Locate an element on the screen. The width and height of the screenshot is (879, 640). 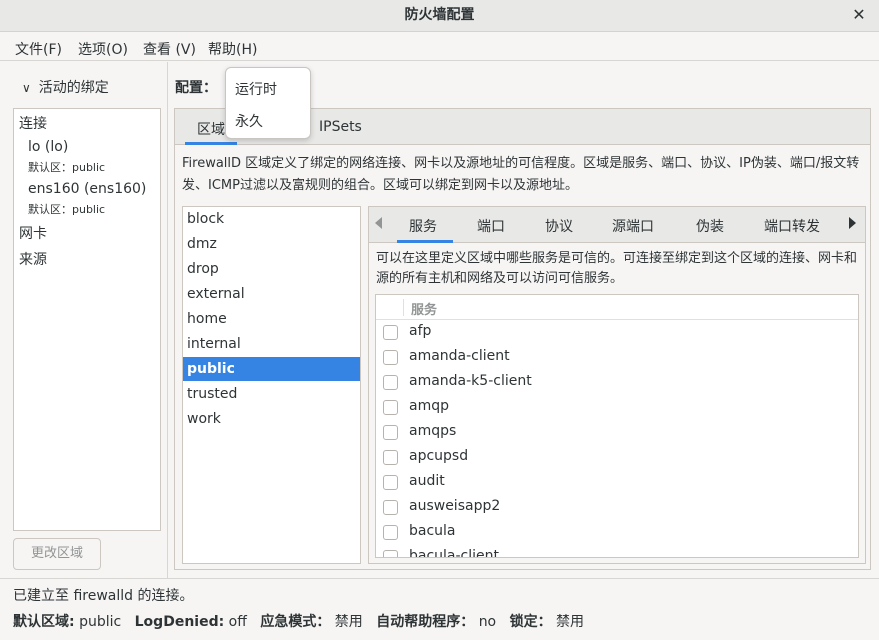
tab-zones: 区域 is located at coordinates (211, 129).